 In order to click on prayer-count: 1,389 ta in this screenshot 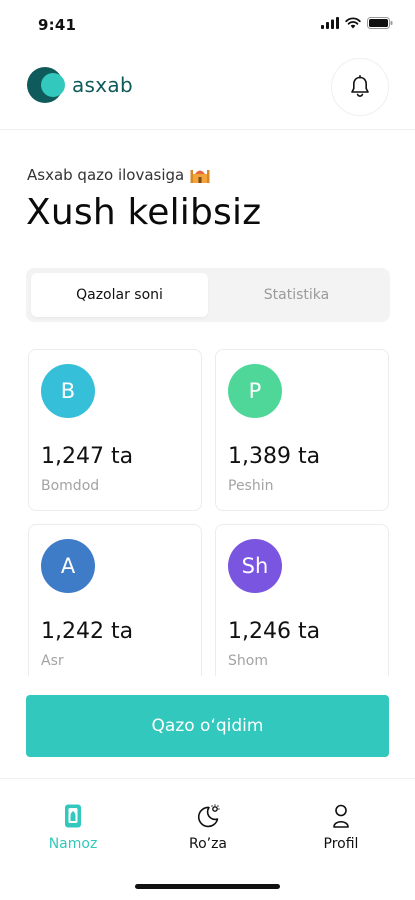, I will do `click(274, 456)`.